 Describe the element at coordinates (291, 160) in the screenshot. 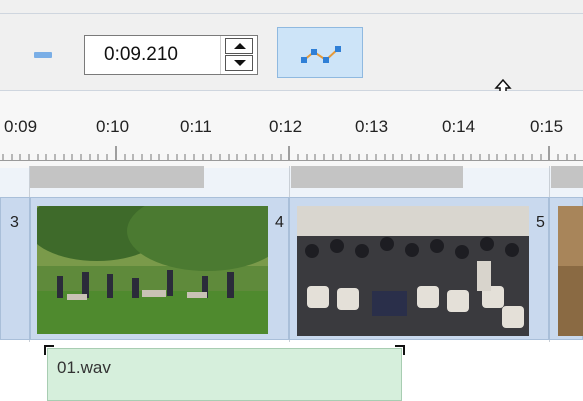

I see `ruler-baseline` at that location.